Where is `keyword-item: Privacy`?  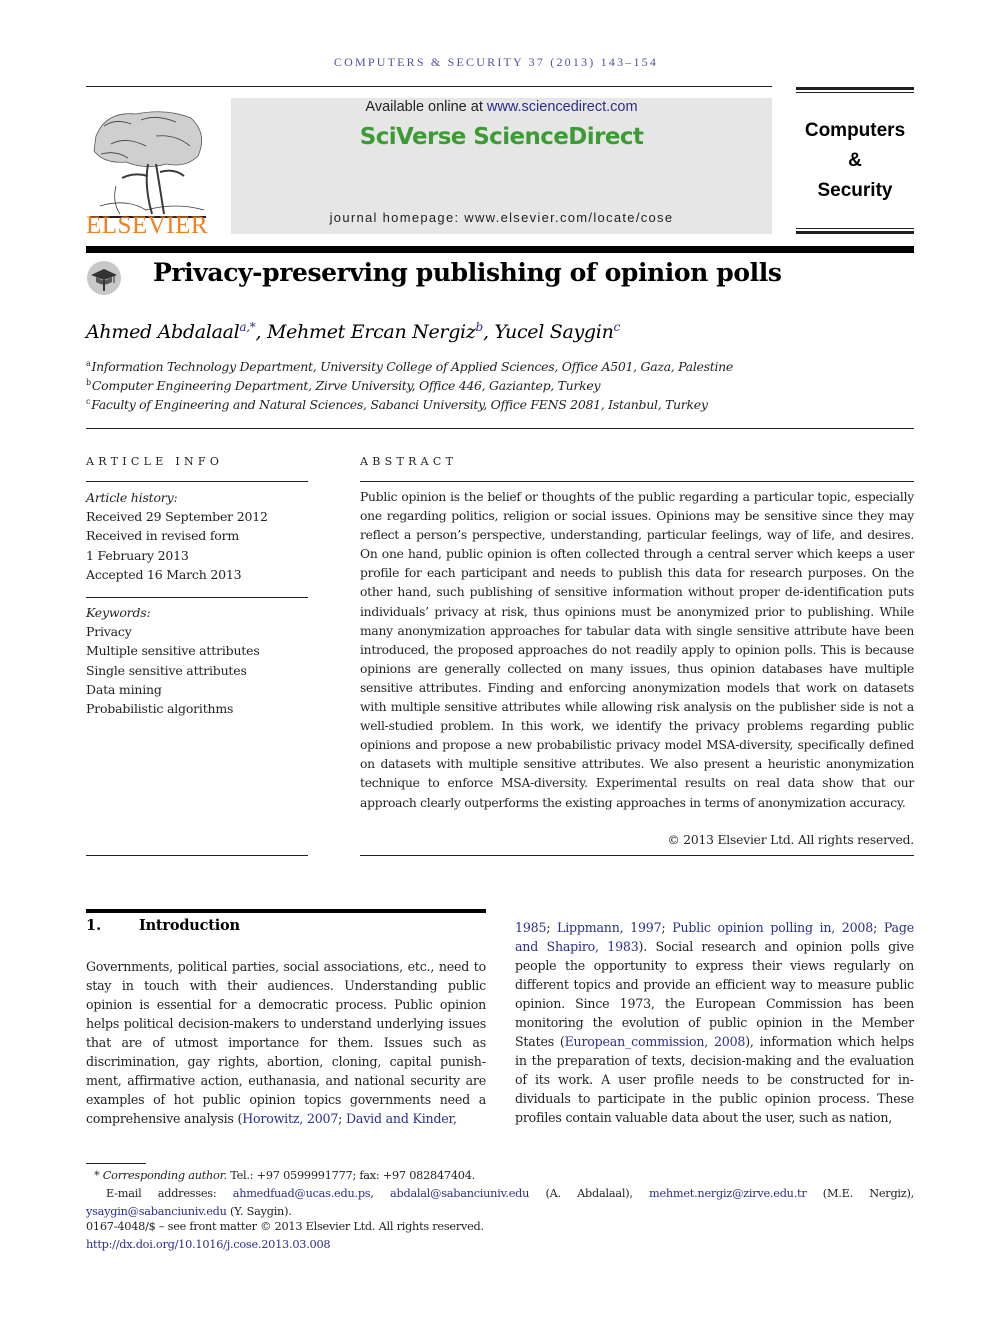
keyword-item: Privacy is located at coordinates (109, 632).